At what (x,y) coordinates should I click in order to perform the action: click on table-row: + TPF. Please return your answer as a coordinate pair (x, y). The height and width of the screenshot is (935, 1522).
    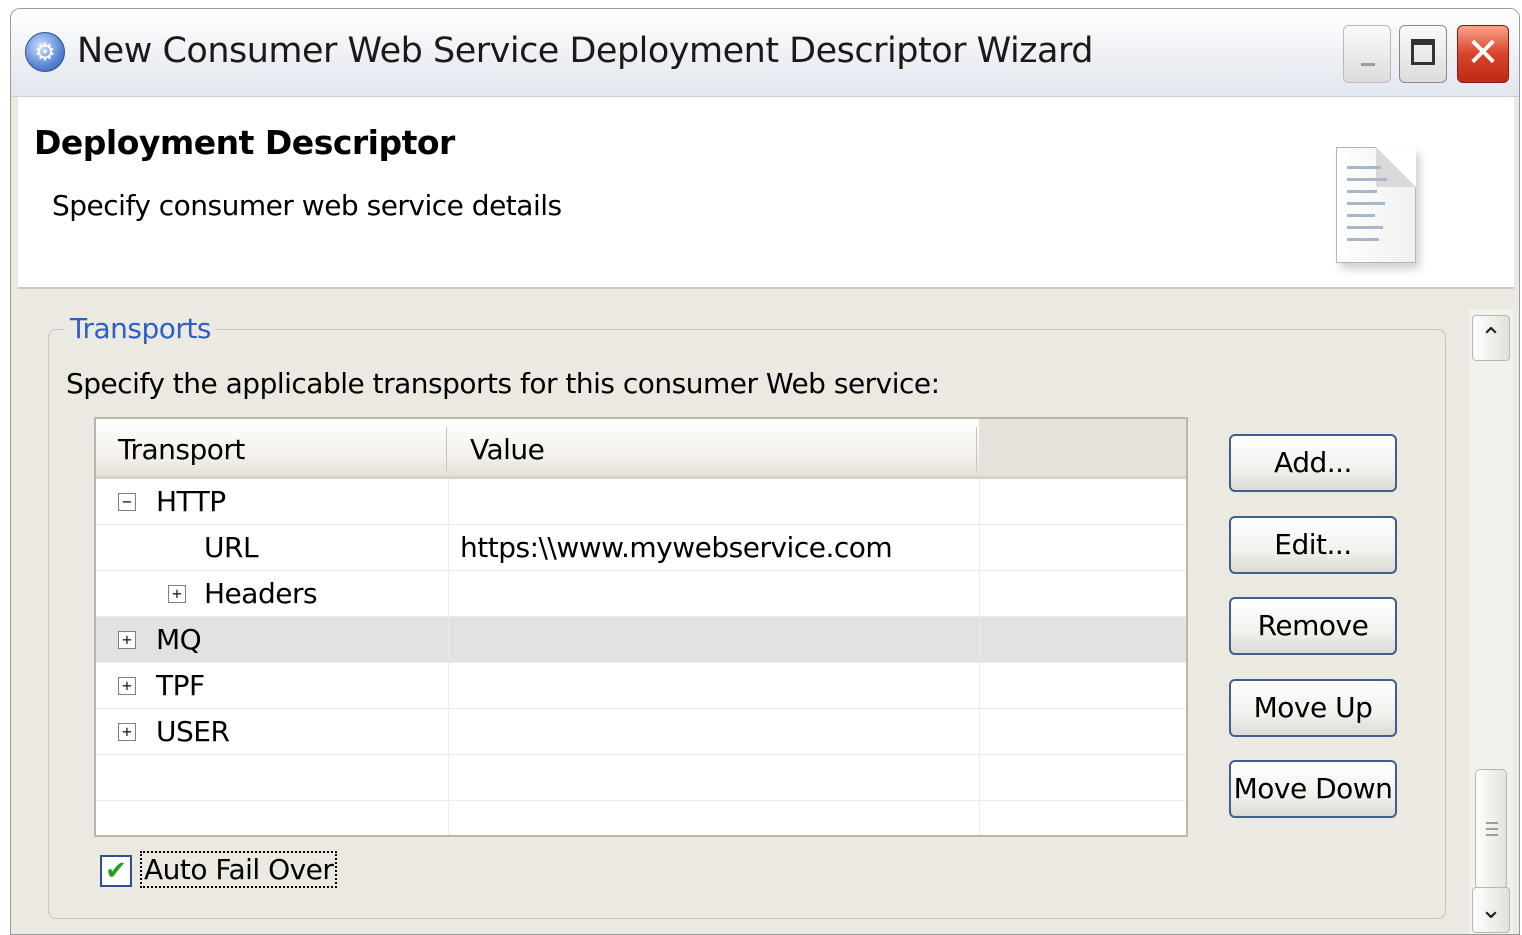
    Looking at the image, I should click on (641, 686).